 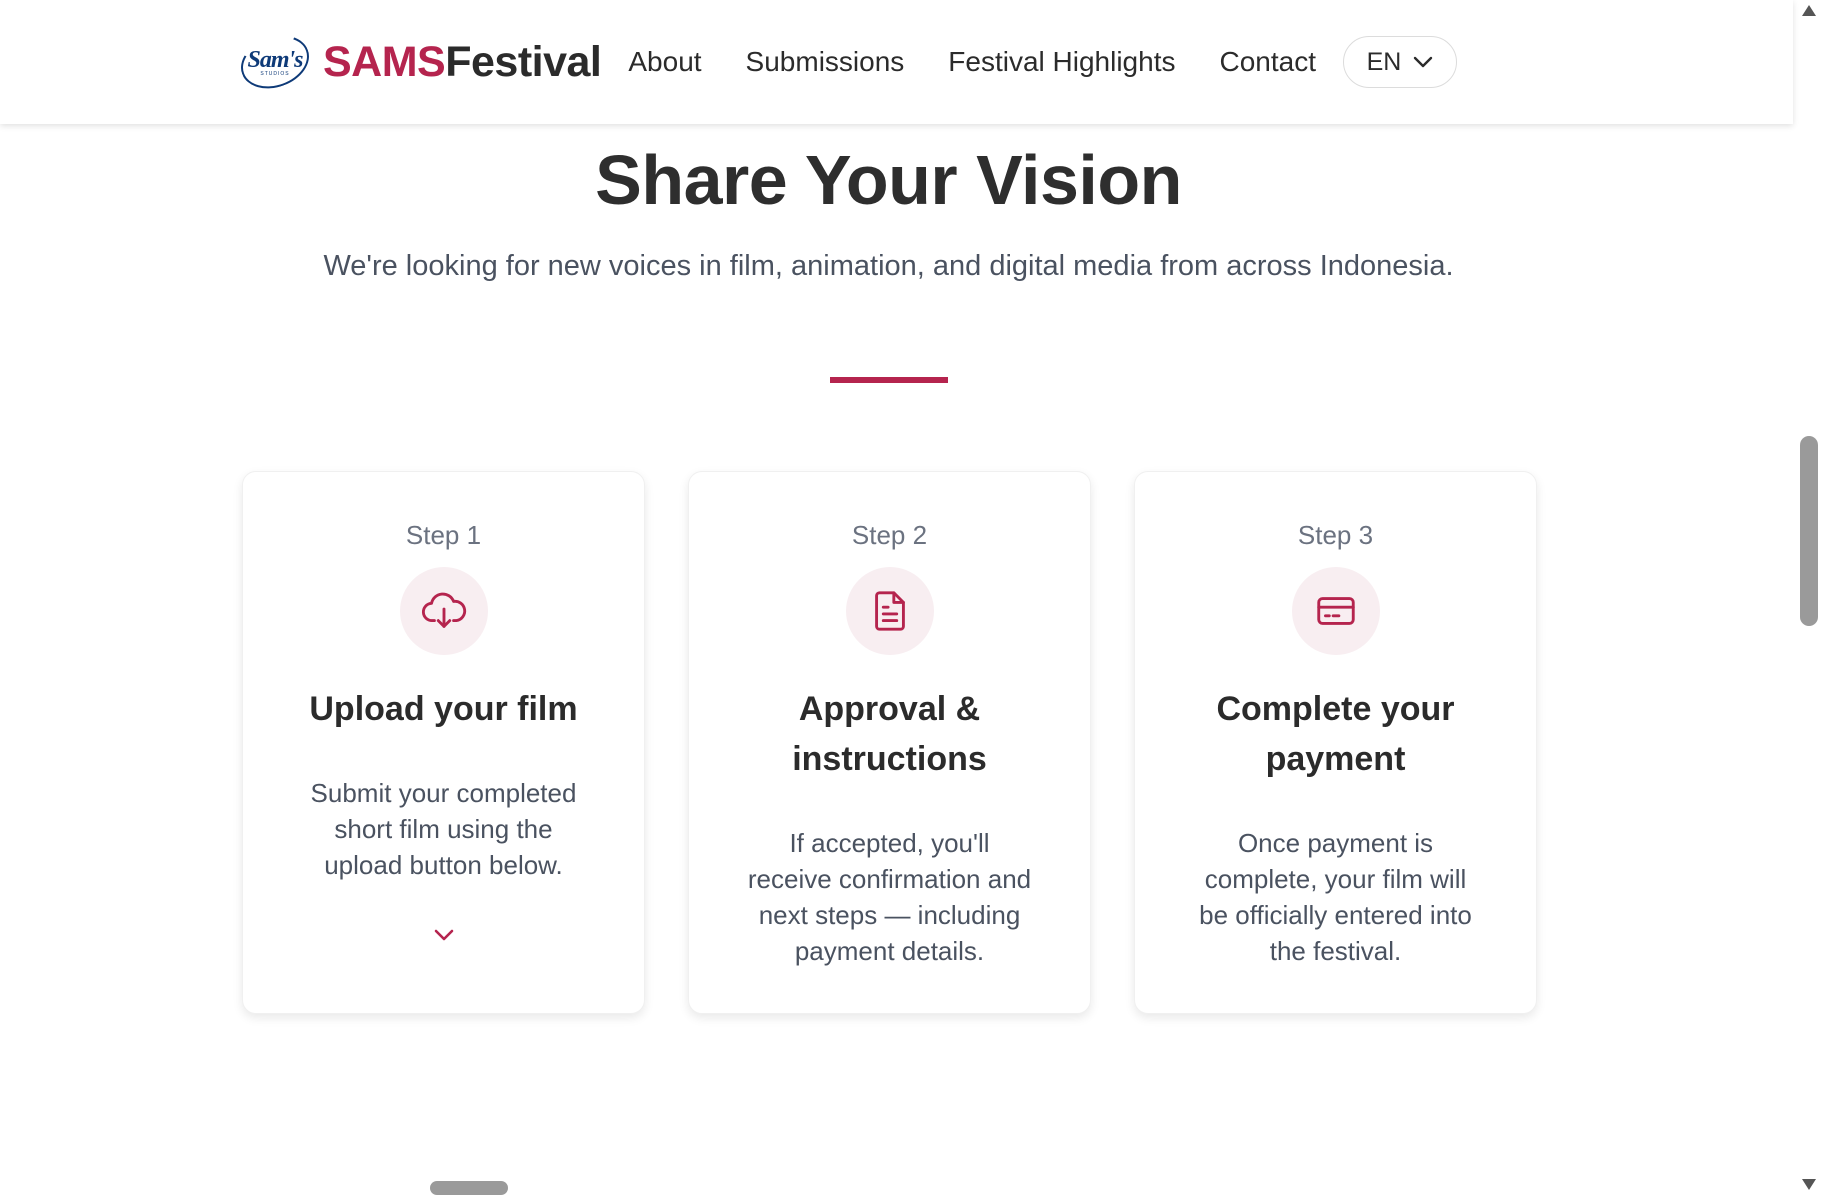 I want to click on brand-wordmark: SAMSFestival, so click(x=462, y=62).